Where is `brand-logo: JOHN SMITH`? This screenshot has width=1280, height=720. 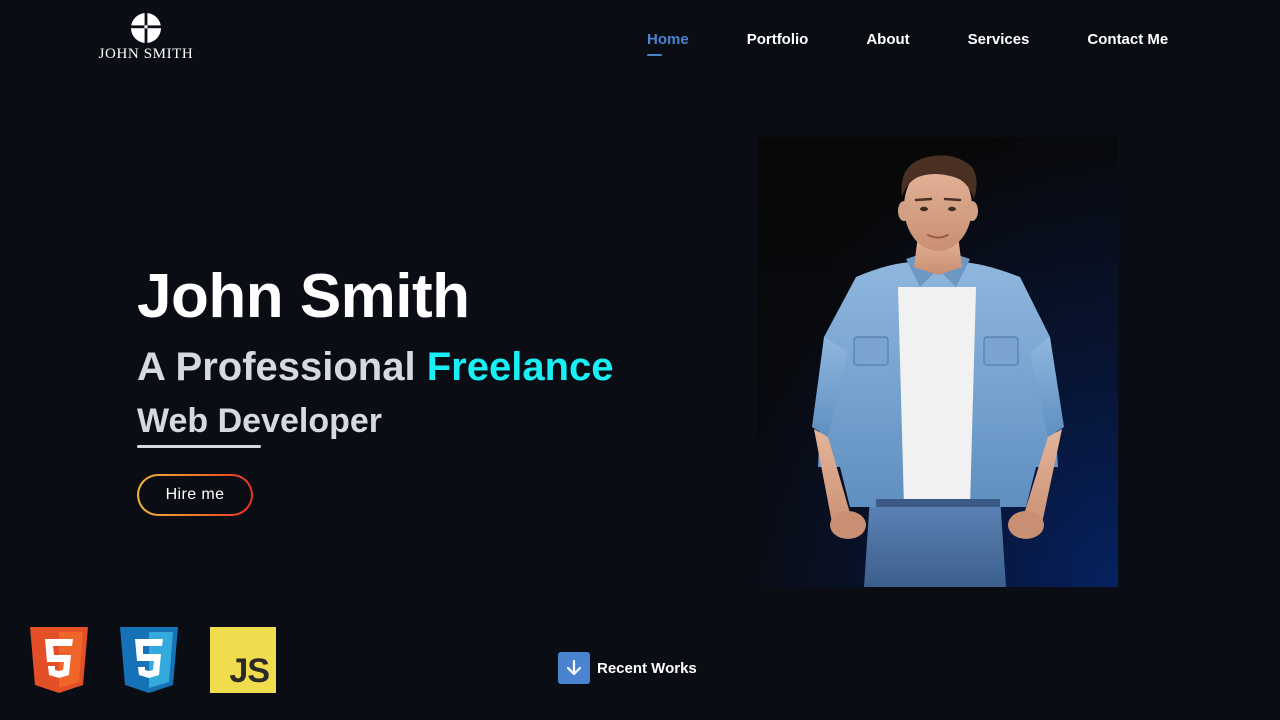
brand-logo: JOHN SMITH is located at coordinates (146, 37).